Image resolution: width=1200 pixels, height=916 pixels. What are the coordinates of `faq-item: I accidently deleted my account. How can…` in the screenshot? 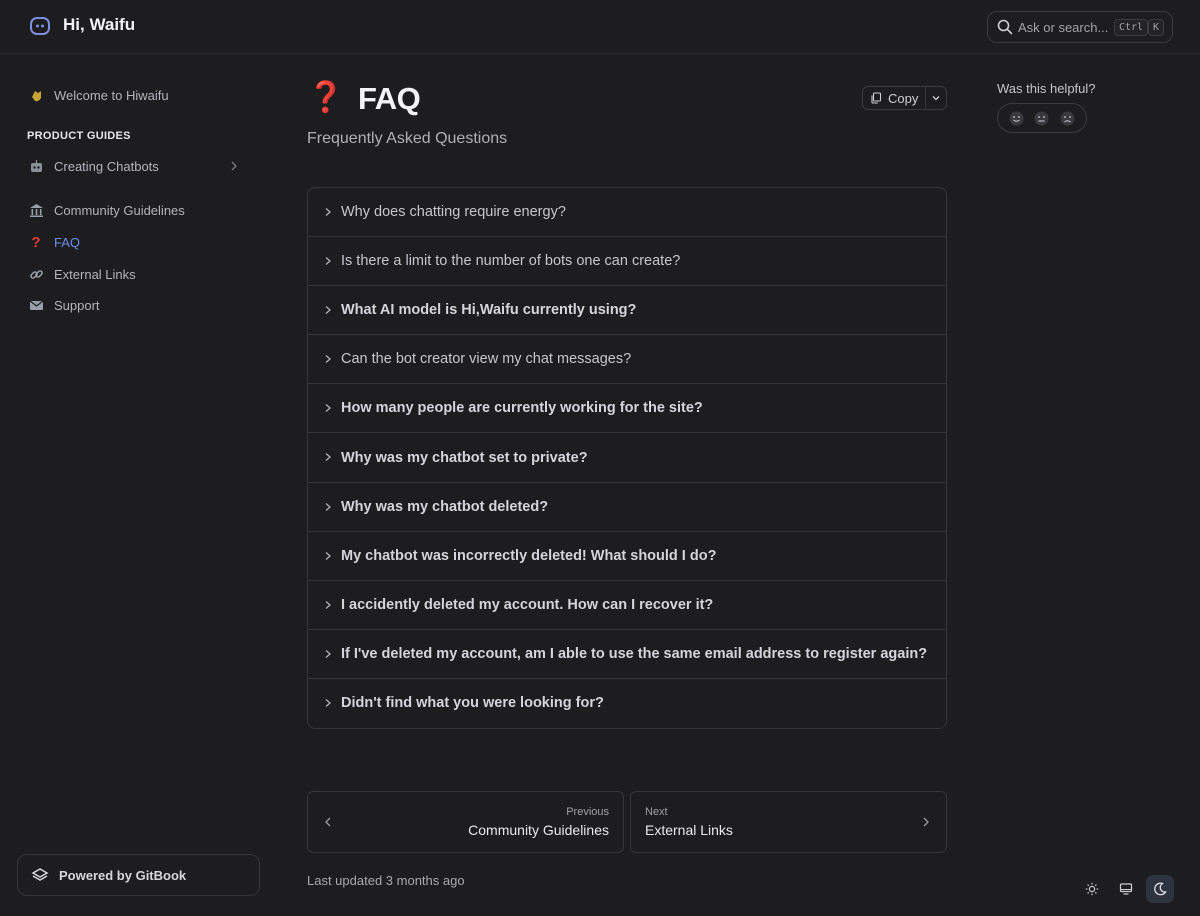 It's located at (627, 605).